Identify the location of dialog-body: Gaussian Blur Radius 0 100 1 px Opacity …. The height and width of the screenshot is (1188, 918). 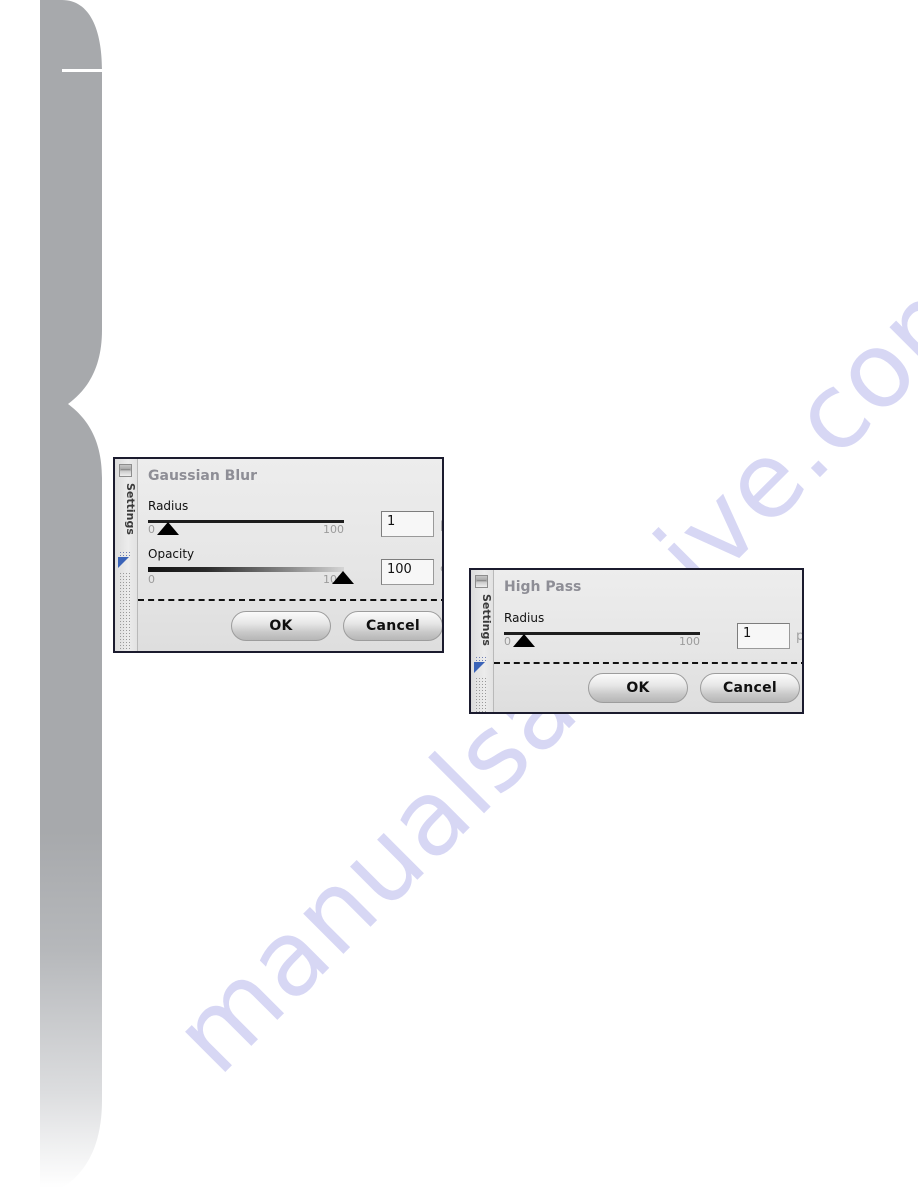
(290, 555).